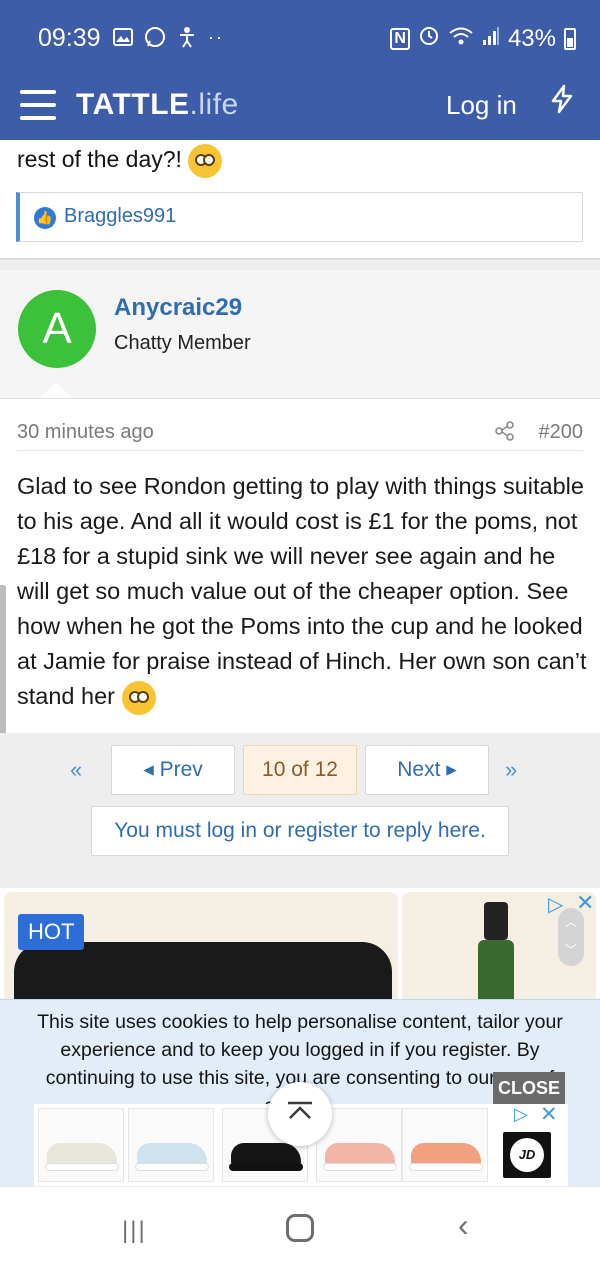 This screenshot has height=1266, width=600. What do you see at coordinates (300, 111) in the screenshot?
I see `app-header: TATTLE.life Log in` at bounding box center [300, 111].